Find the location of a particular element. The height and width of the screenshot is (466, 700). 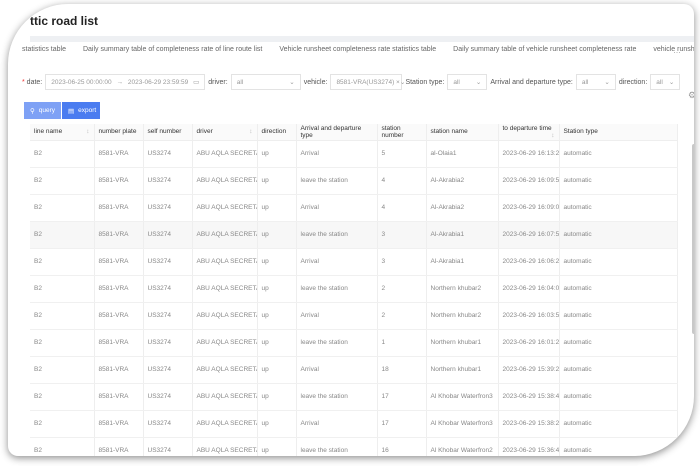

column-header: to departure time ↕ is located at coordinates (529, 132).